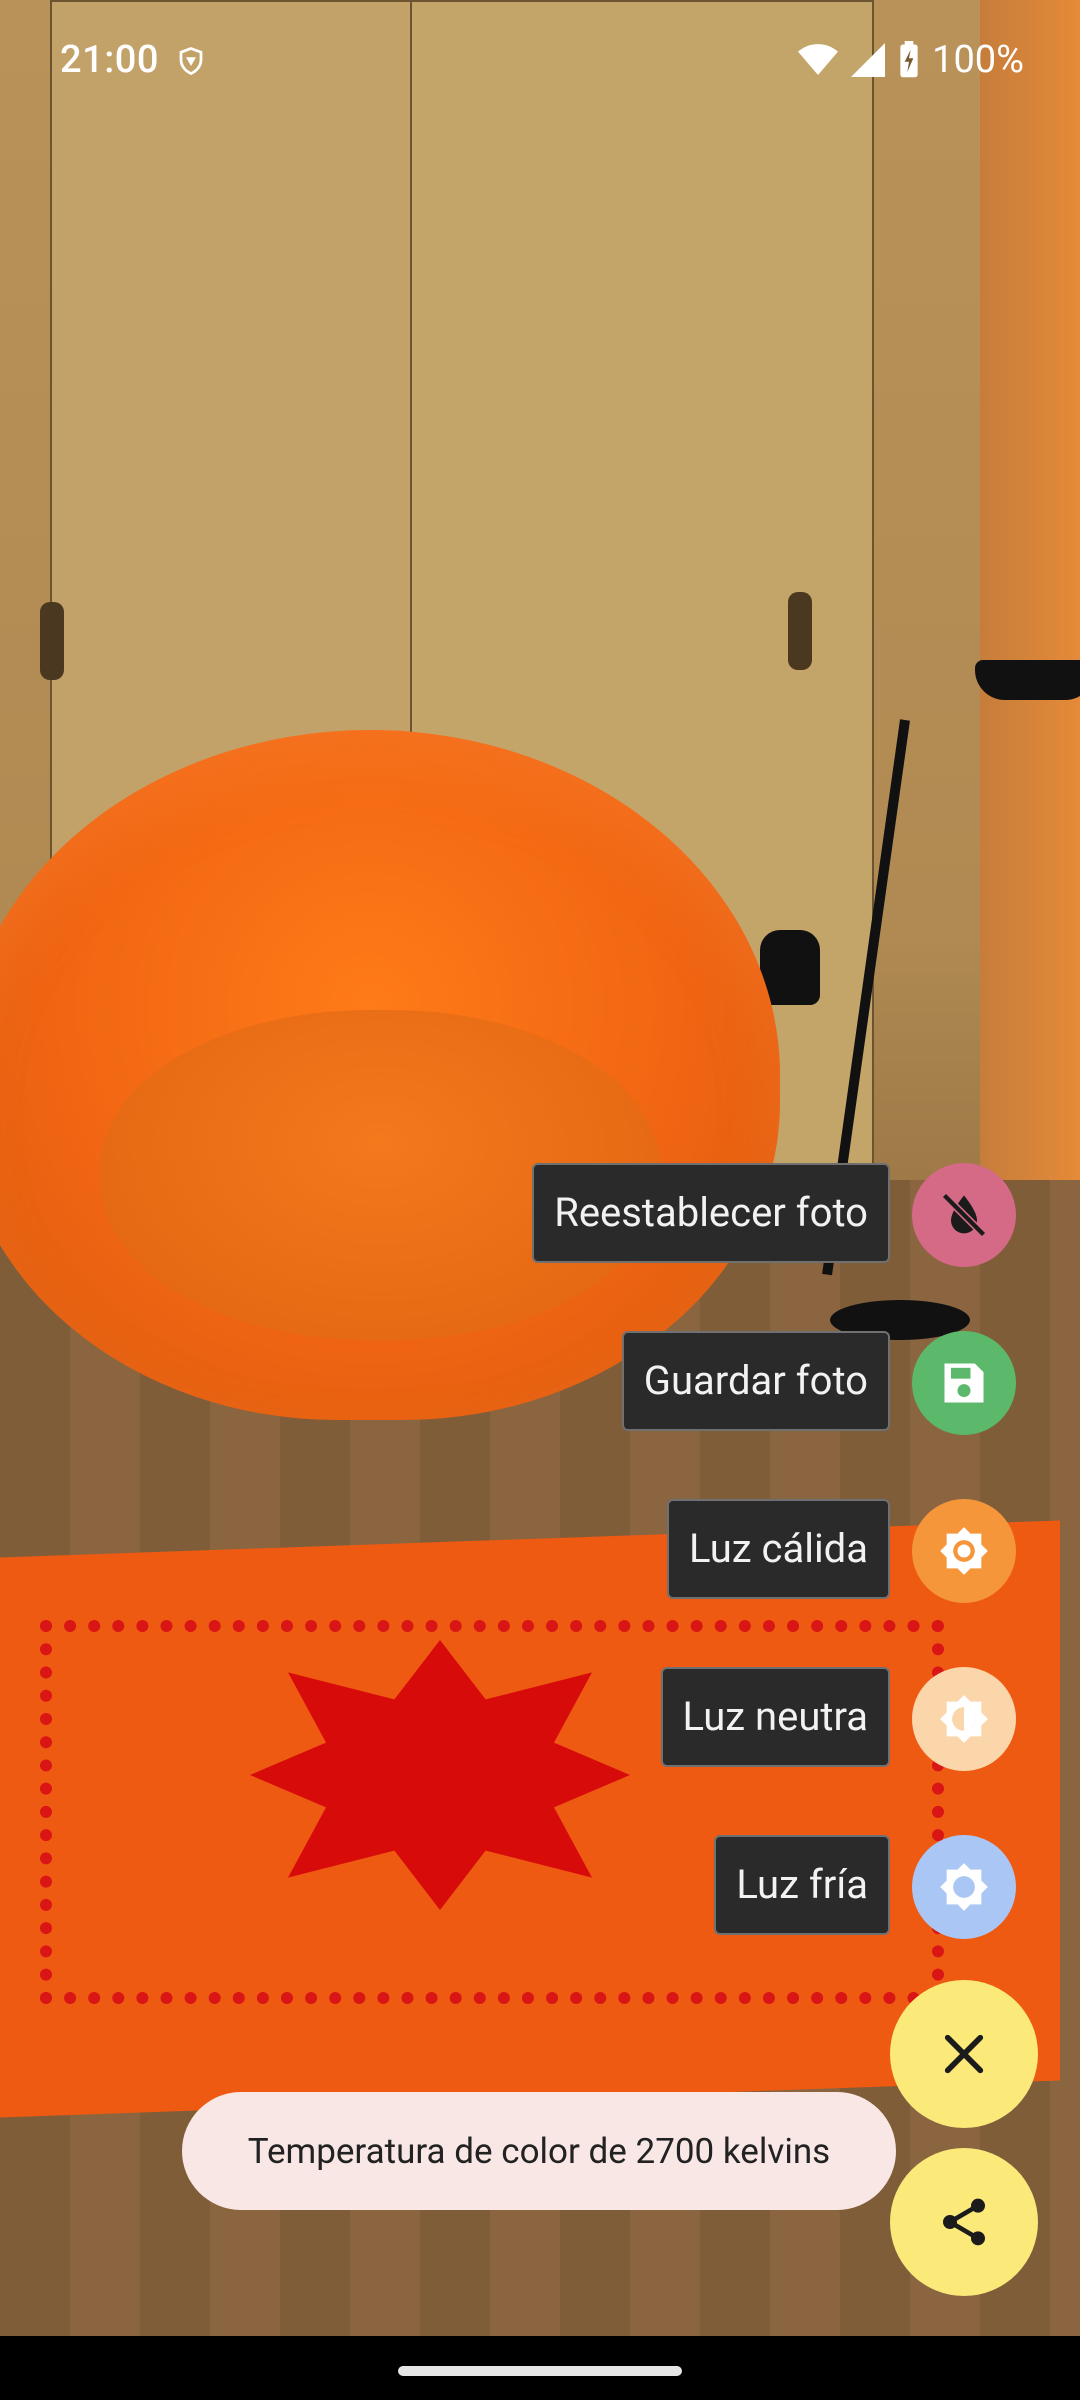  Describe the element at coordinates (778, 1549) in the screenshot. I see `menu-item-label: Luz cálida` at that location.